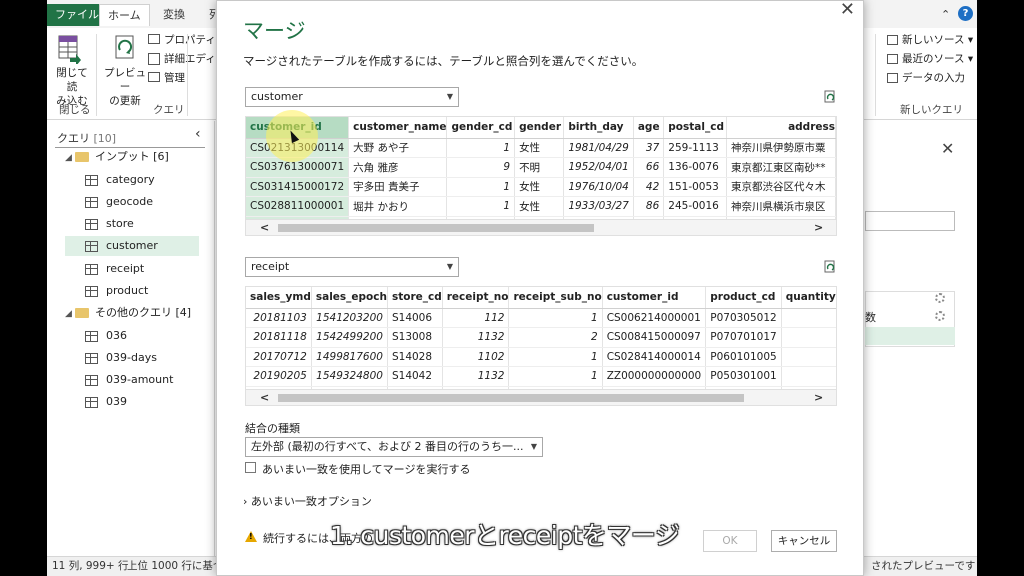  I want to click on table-cell: 1542499200, so click(349, 337).